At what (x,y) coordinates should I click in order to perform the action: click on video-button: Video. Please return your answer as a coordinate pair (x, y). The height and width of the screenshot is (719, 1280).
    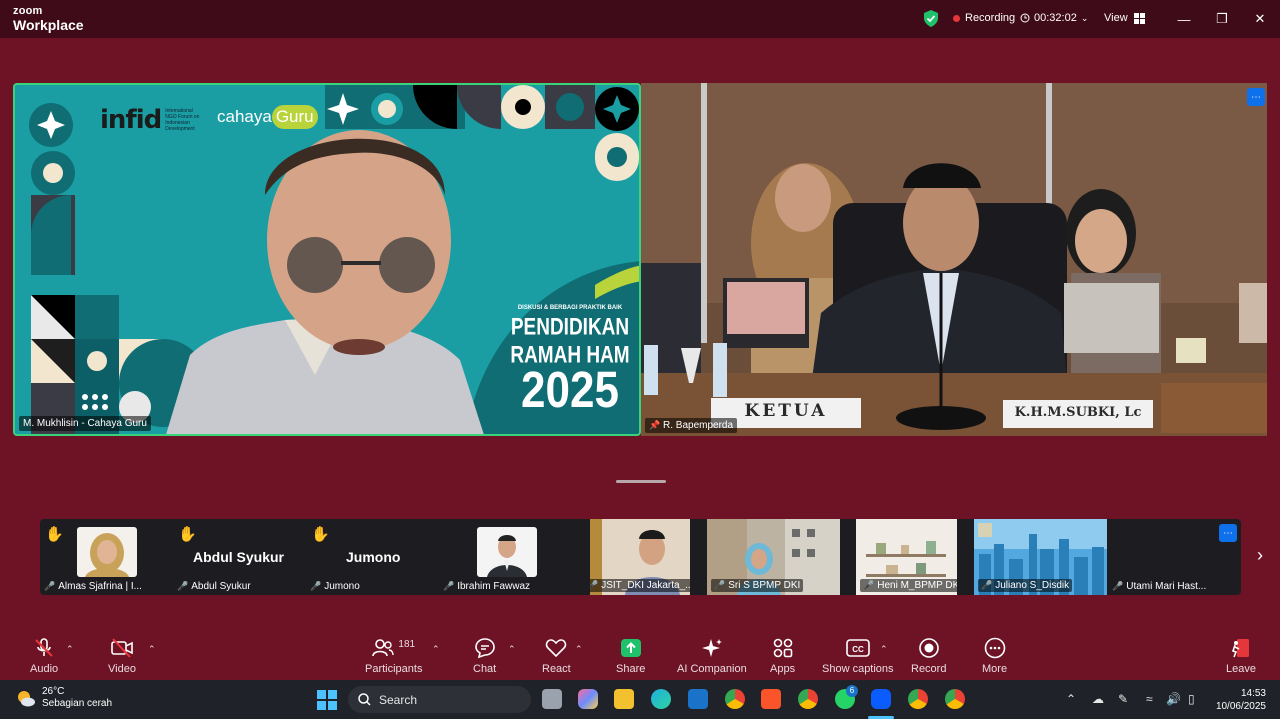
    Looking at the image, I should click on (122, 655).